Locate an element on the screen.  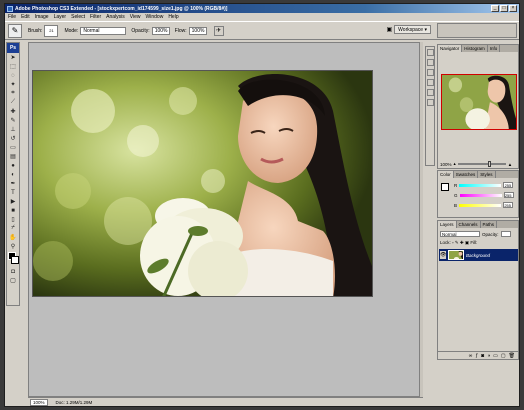
red-value: 255 is located at coordinates (508, 185).